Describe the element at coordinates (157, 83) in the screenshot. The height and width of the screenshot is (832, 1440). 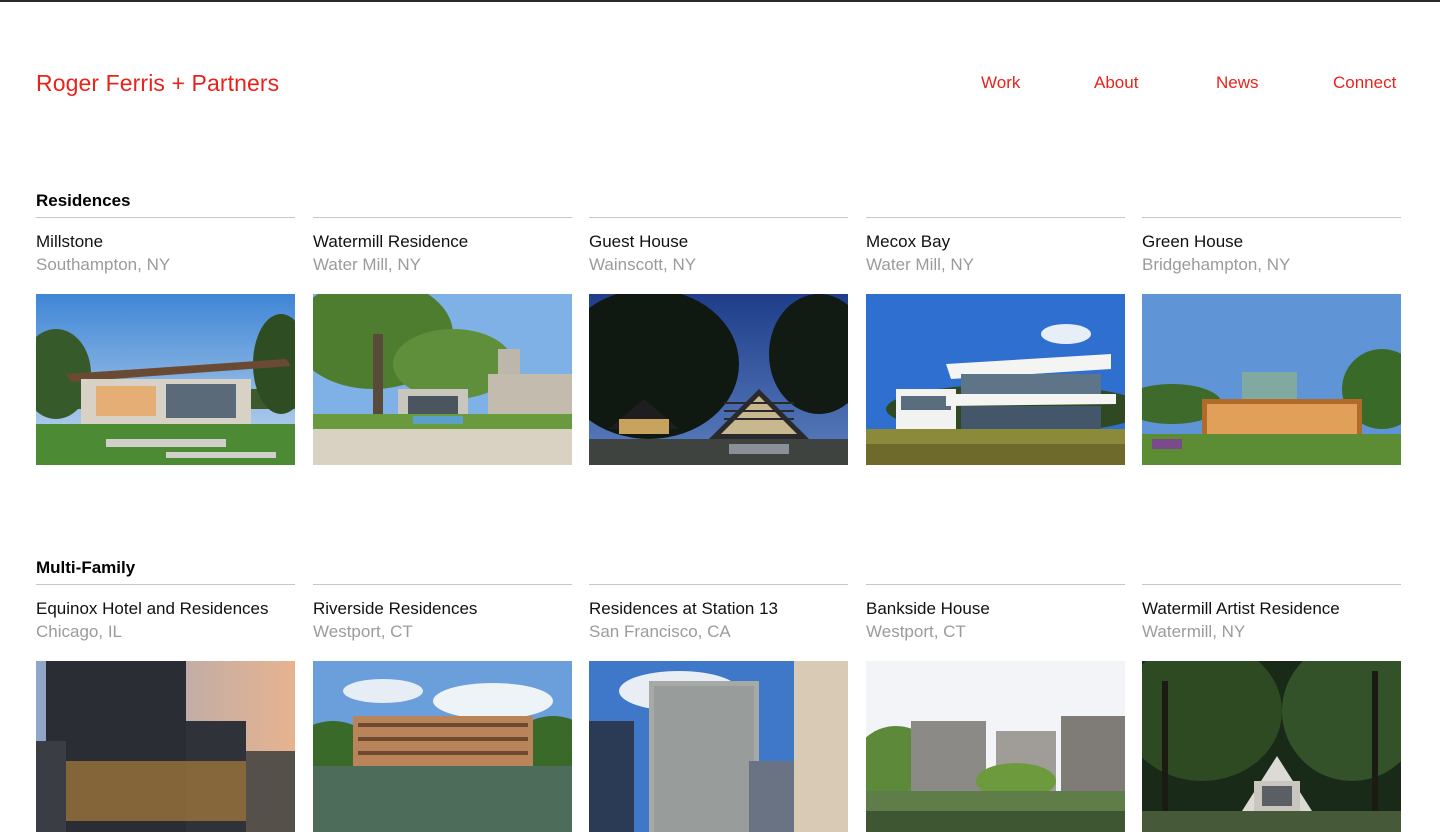
I see `site-logo: Roger Ferris + Partners` at that location.